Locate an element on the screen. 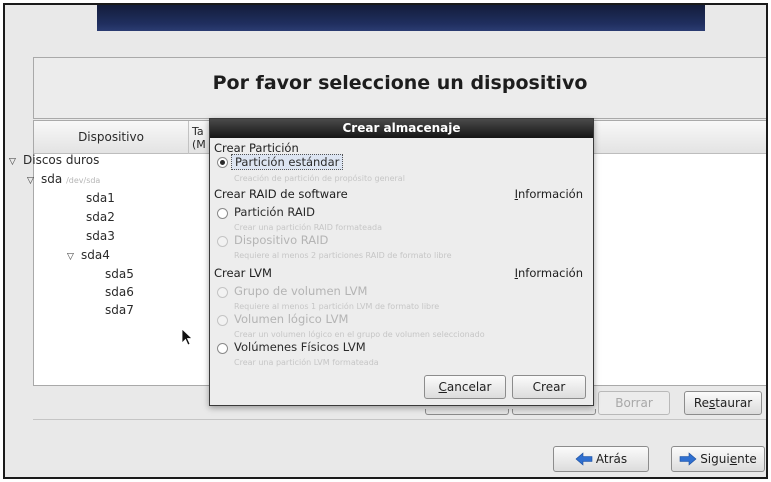 Image resolution: width=771 pixels, height=482 pixels. lvm-info-link: Información is located at coordinates (549, 273).